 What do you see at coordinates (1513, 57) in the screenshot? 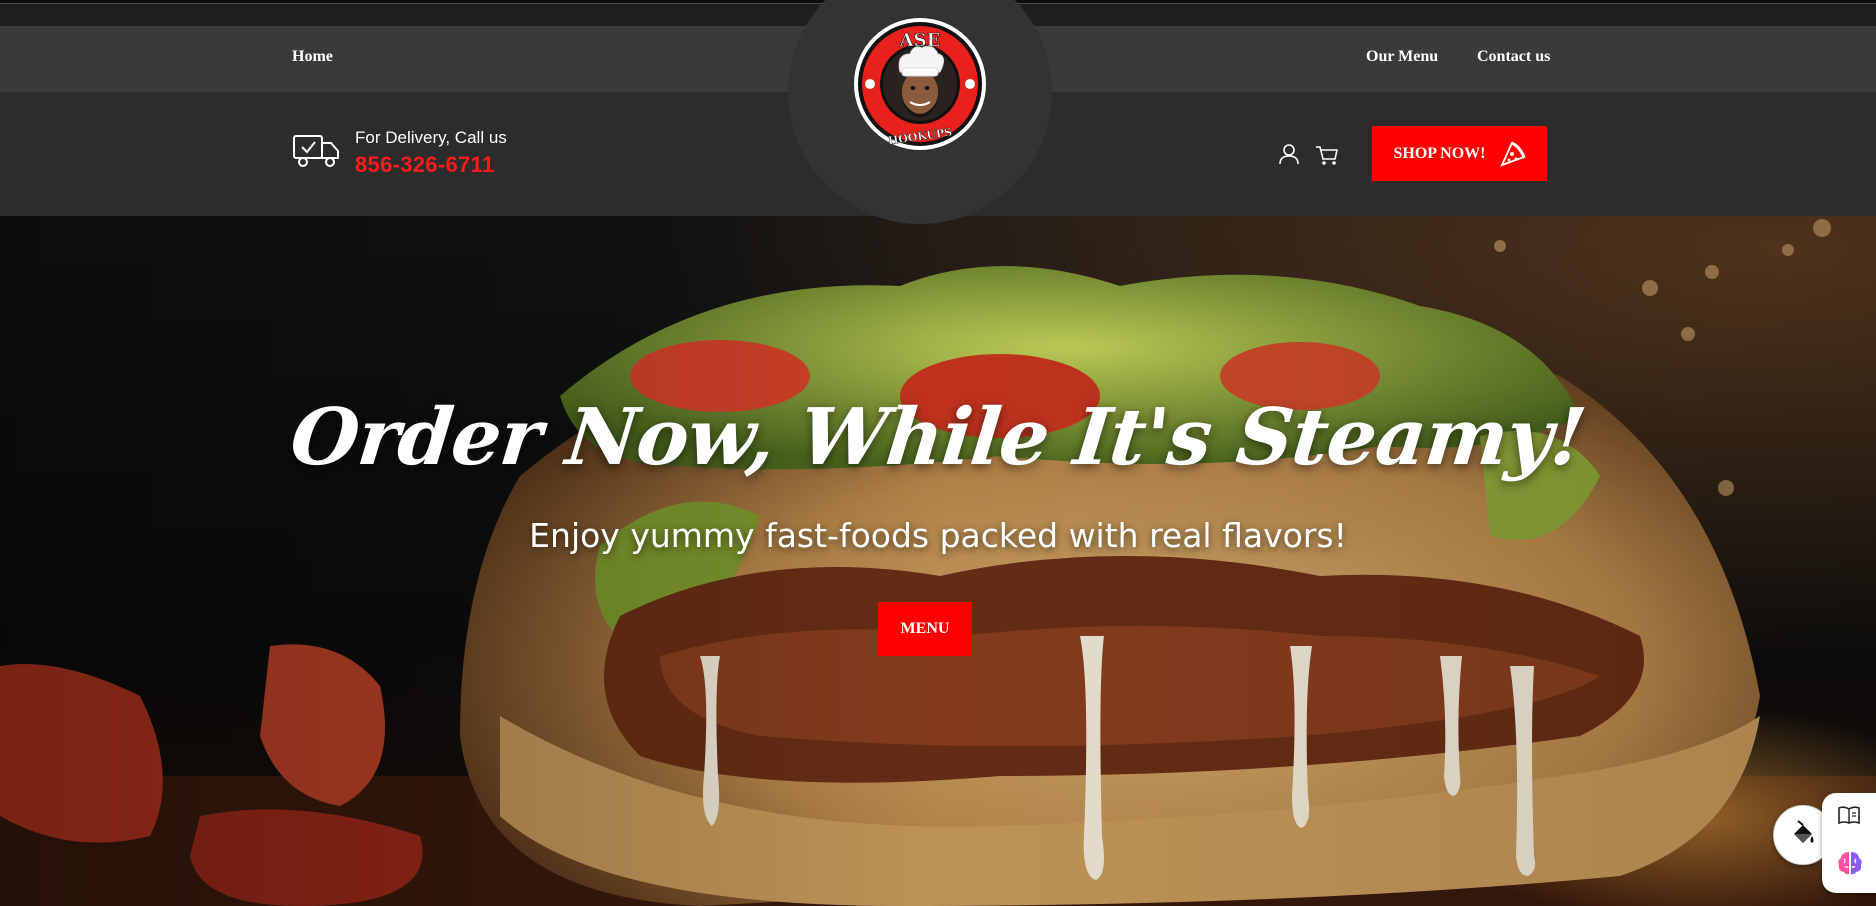
I see `nav-contact-link: Contact us` at bounding box center [1513, 57].